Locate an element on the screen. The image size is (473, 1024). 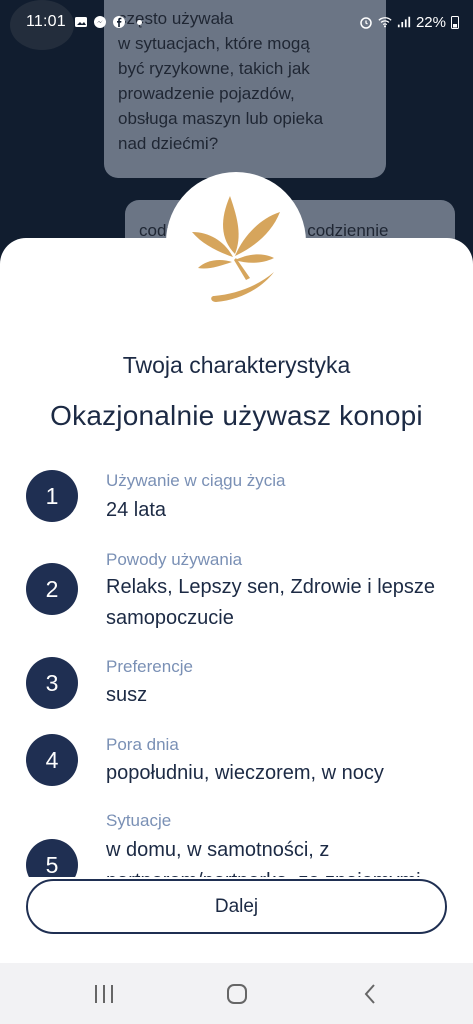
facebook-icon is located at coordinates (118, 22).